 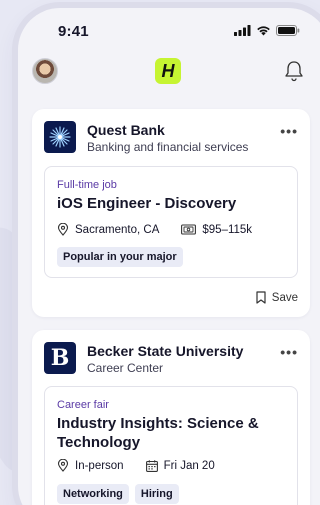 I want to click on tag-list: Networking Hiring, so click(x=118, y=494).